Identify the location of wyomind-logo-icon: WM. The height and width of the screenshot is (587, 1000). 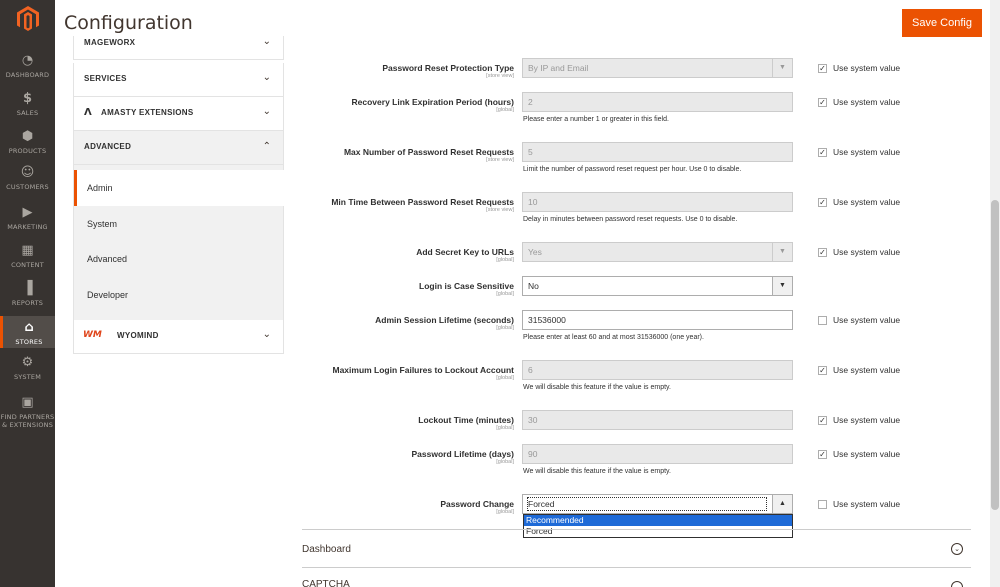
(92, 335).